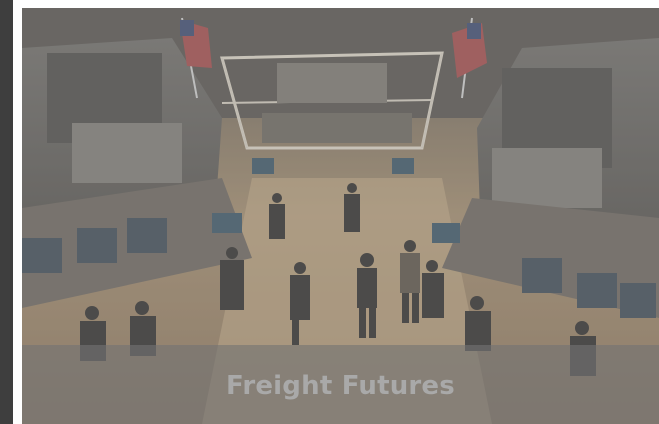 The width and height of the screenshot is (659, 424). What do you see at coordinates (6, 212) in the screenshot?
I see `left-edge-bar` at bounding box center [6, 212].